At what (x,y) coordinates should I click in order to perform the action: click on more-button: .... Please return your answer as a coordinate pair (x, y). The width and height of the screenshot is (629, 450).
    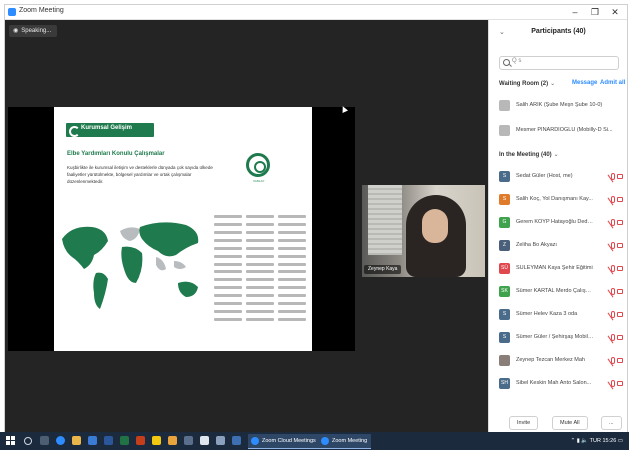
    Looking at the image, I should click on (611, 423).